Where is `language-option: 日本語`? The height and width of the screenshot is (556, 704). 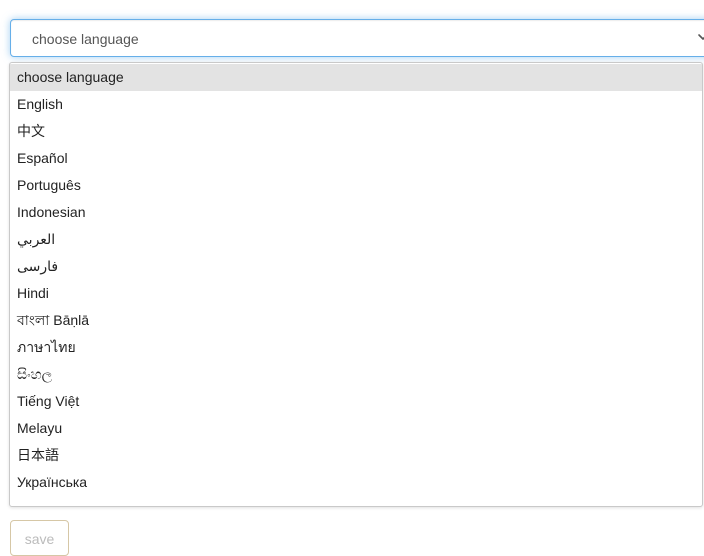
language-option: 日本語 is located at coordinates (356, 455).